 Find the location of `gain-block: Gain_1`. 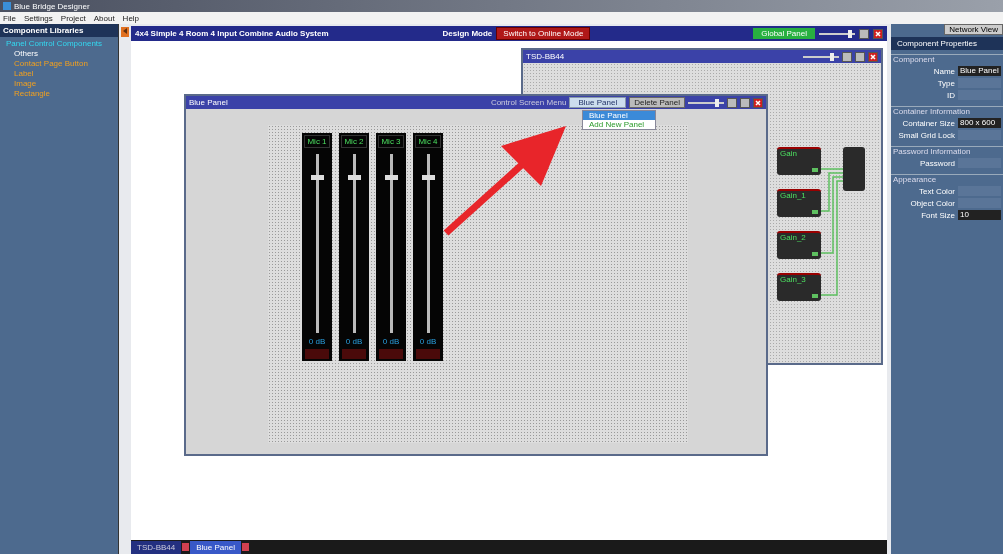

gain-block: Gain_1 is located at coordinates (799, 203).